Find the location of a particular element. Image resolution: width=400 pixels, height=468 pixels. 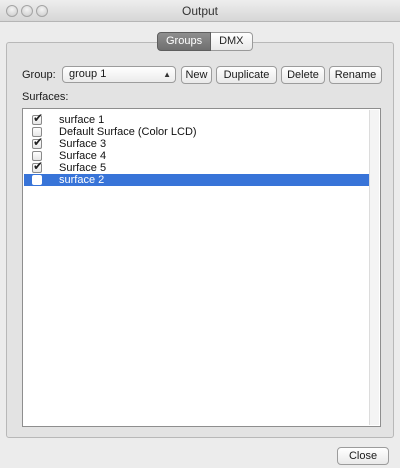

tab-bar: Groups DMX is located at coordinates (205, 41).